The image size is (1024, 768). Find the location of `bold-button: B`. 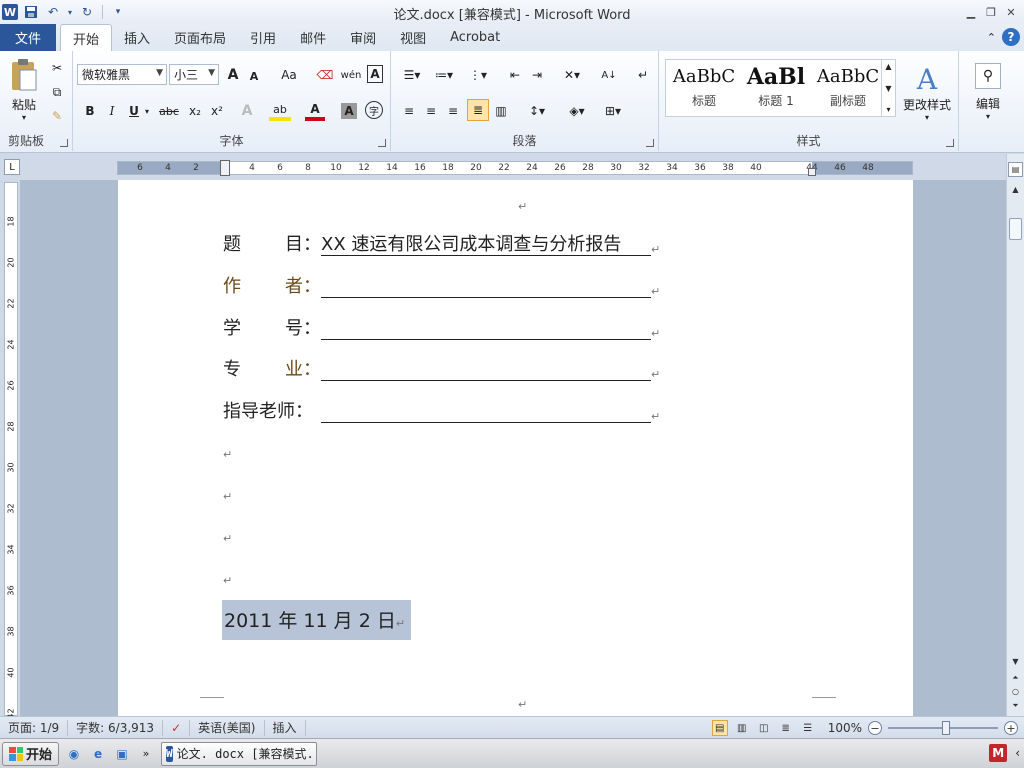

bold-button: B is located at coordinates (90, 111).